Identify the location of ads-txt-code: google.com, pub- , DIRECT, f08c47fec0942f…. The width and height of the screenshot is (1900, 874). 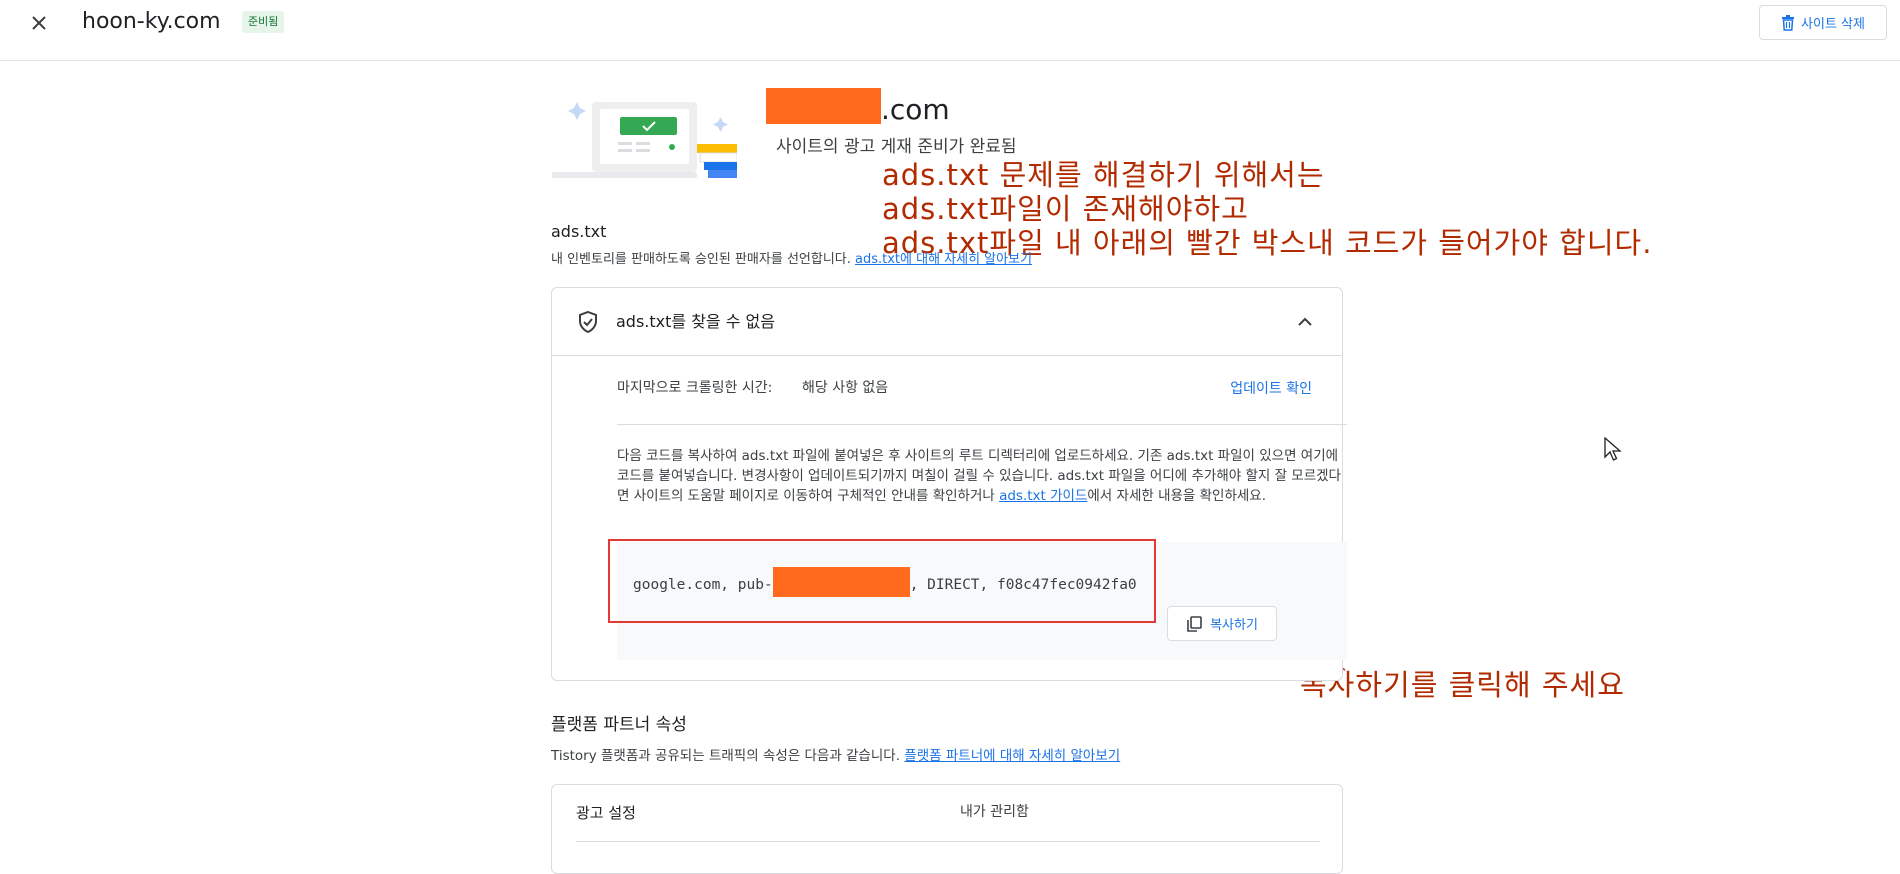
(885, 582).